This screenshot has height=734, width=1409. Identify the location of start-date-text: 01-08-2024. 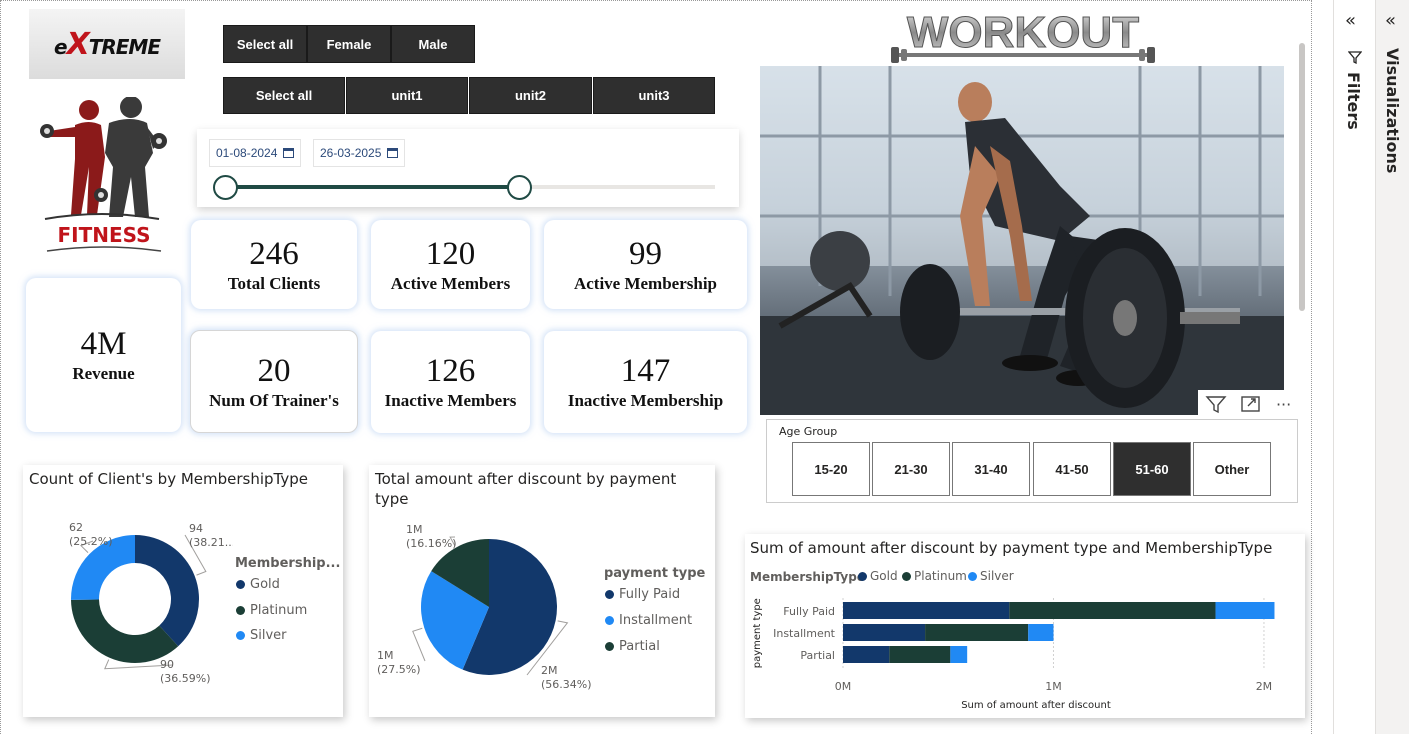
(247, 153).